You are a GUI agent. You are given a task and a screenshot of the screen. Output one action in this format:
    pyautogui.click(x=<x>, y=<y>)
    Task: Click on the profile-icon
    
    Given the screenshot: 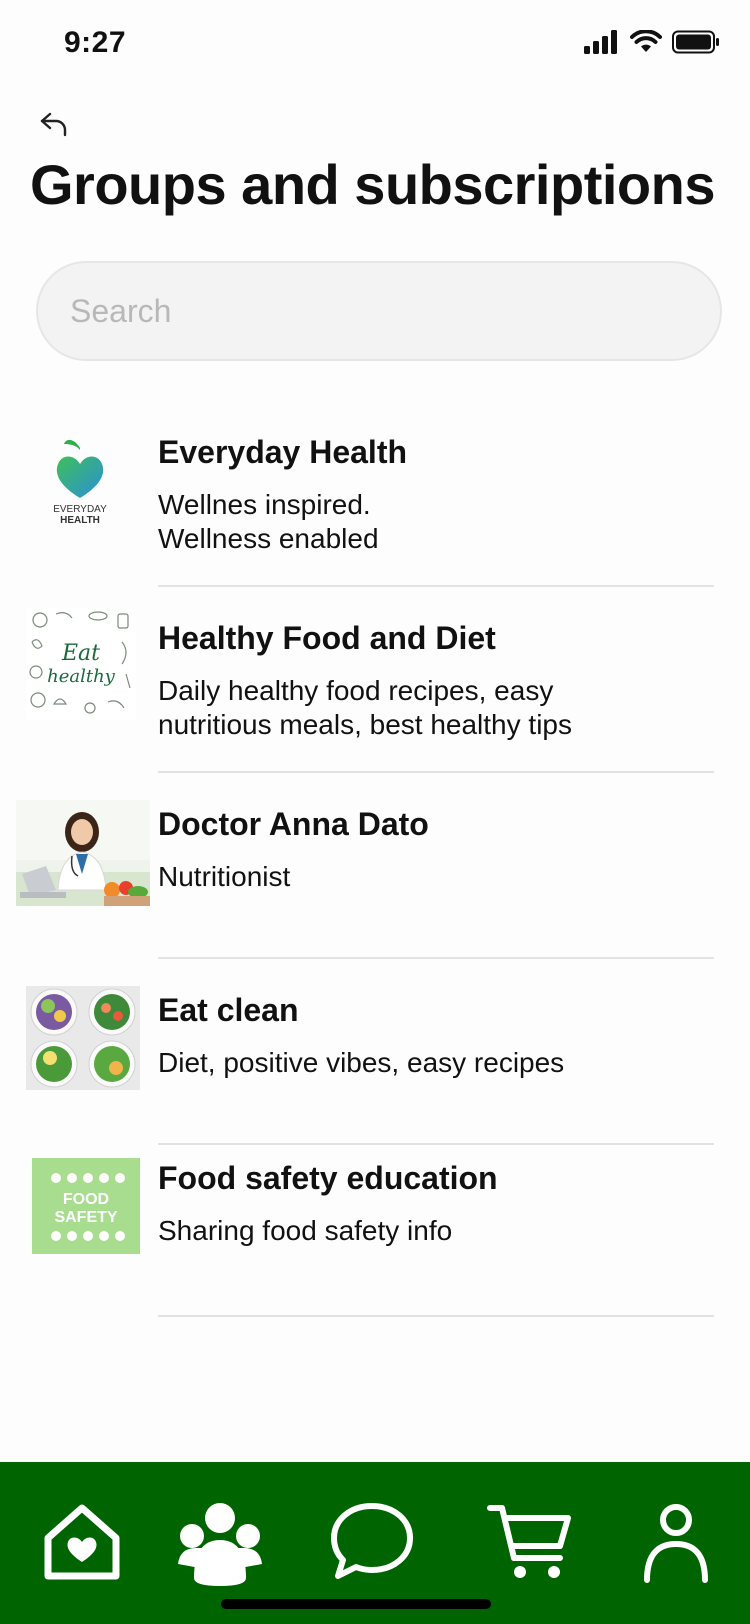 What is the action you would take?
    pyautogui.click(x=676, y=1543)
    